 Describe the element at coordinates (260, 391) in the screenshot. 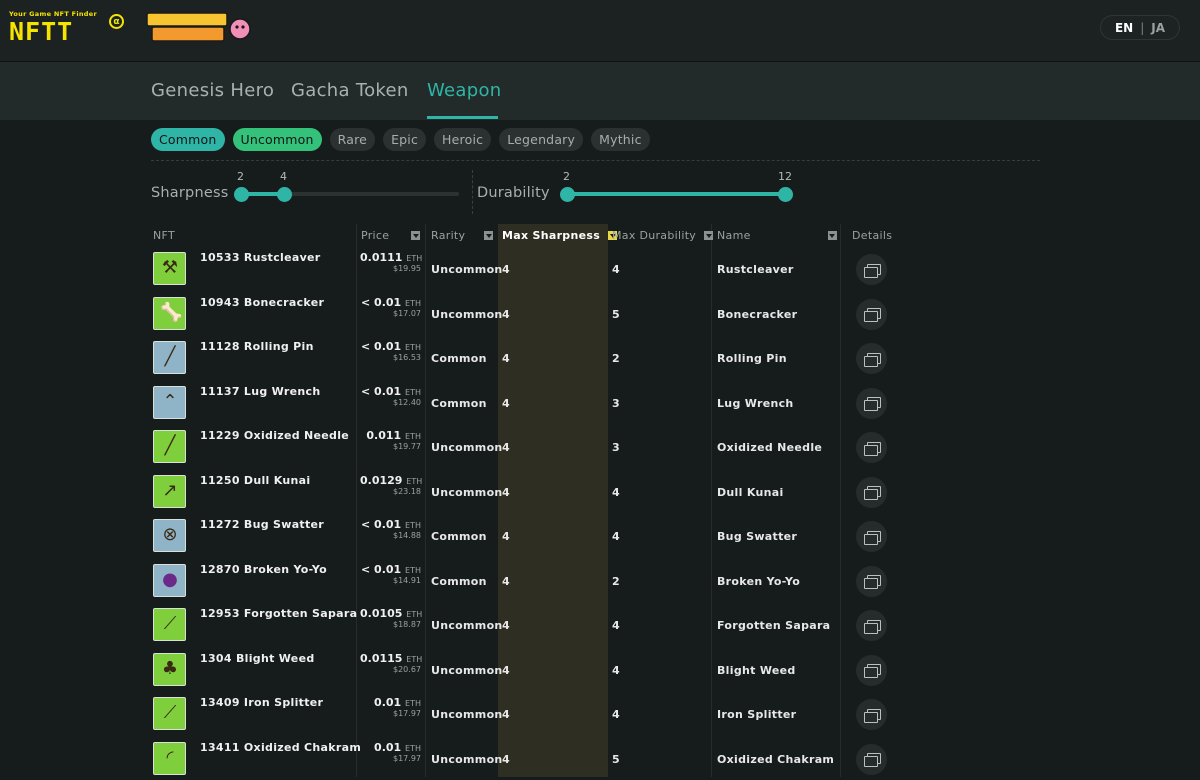

I see `nft-id-name: 11137 Lug Wrench` at that location.